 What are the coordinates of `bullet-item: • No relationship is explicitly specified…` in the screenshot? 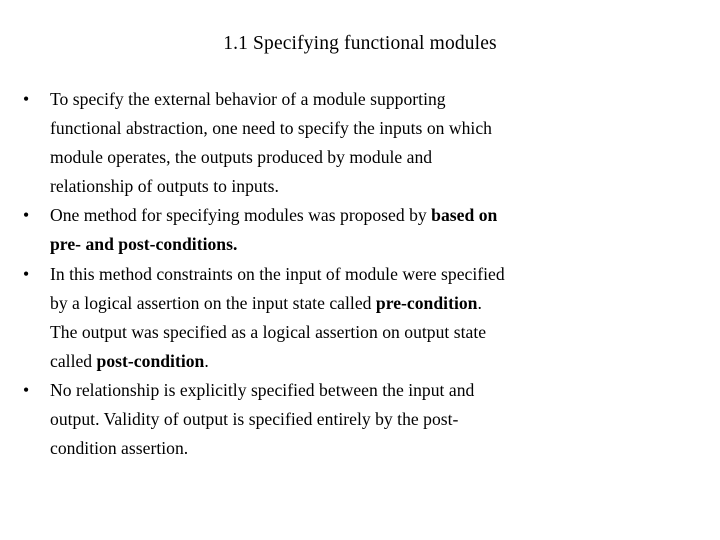 It's located at (344, 419).